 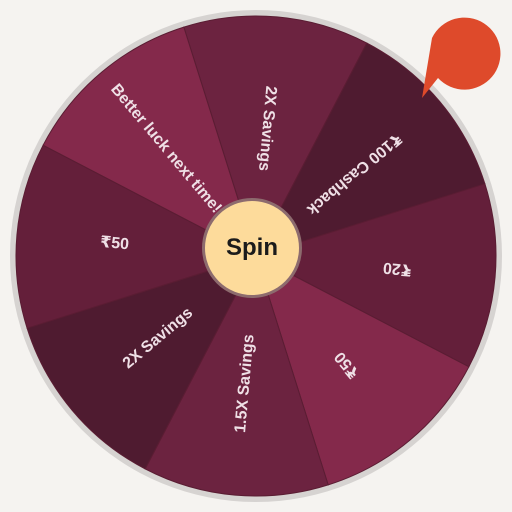 I want to click on spin-button: Spin, so click(x=252, y=248).